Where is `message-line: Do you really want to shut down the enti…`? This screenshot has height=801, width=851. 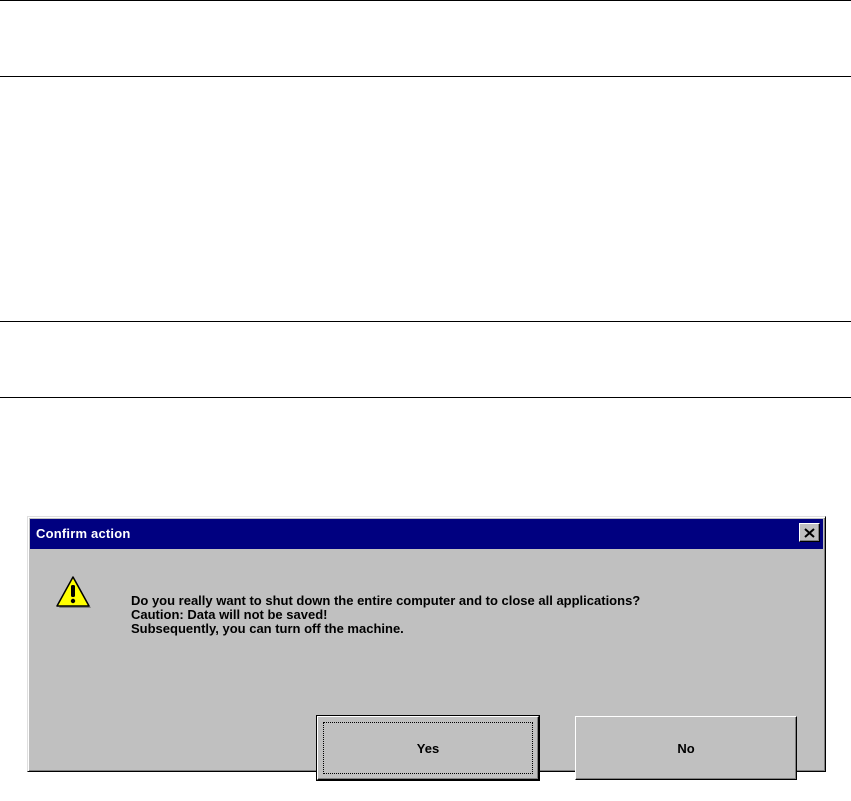
message-line: Do you really want to shut down the enti… is located at coordinates (386, 600).